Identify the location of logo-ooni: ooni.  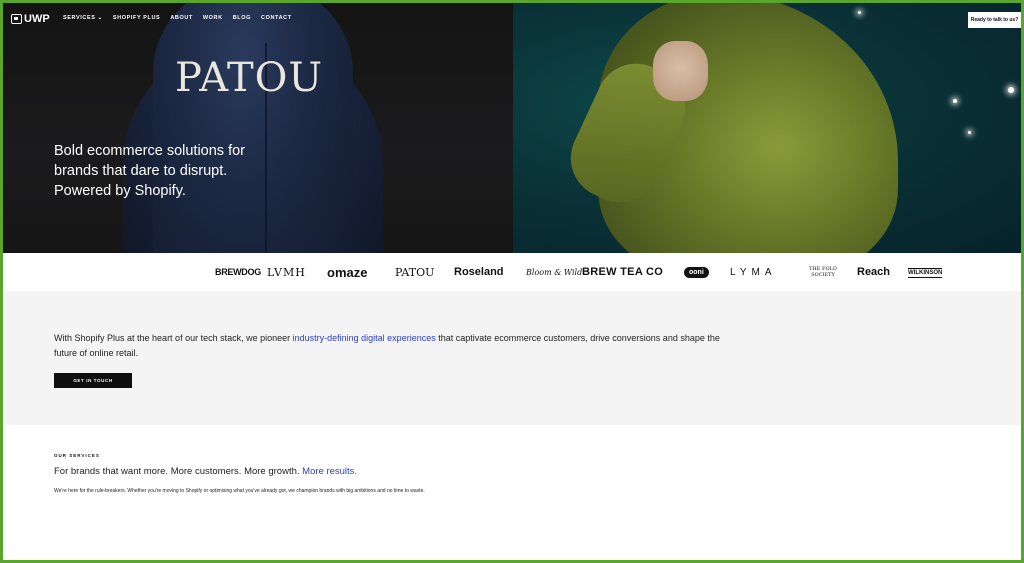
(696, 272).